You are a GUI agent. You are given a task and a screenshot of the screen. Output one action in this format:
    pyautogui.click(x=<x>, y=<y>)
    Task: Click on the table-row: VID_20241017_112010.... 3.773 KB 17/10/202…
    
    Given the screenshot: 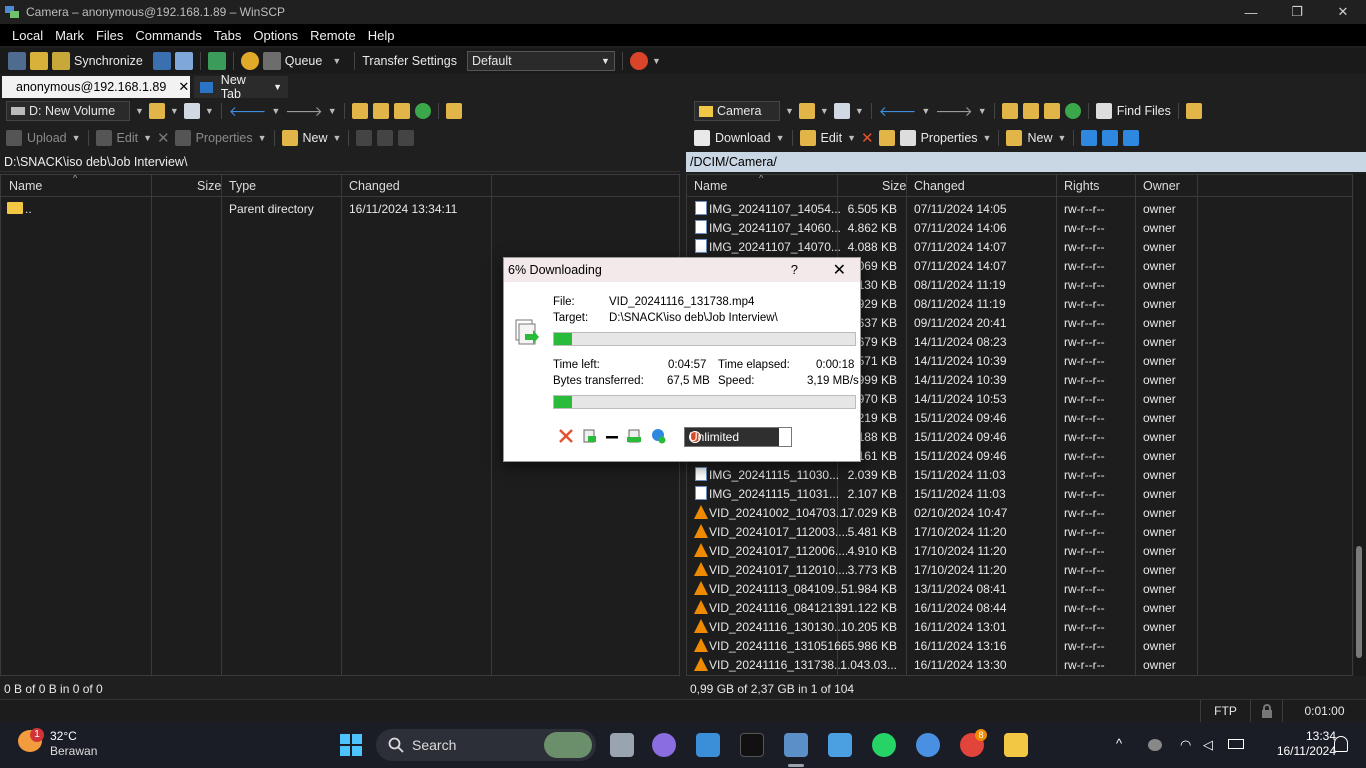 What is the action you would take?
    pyautogui.click(x=1019, y=569)
    